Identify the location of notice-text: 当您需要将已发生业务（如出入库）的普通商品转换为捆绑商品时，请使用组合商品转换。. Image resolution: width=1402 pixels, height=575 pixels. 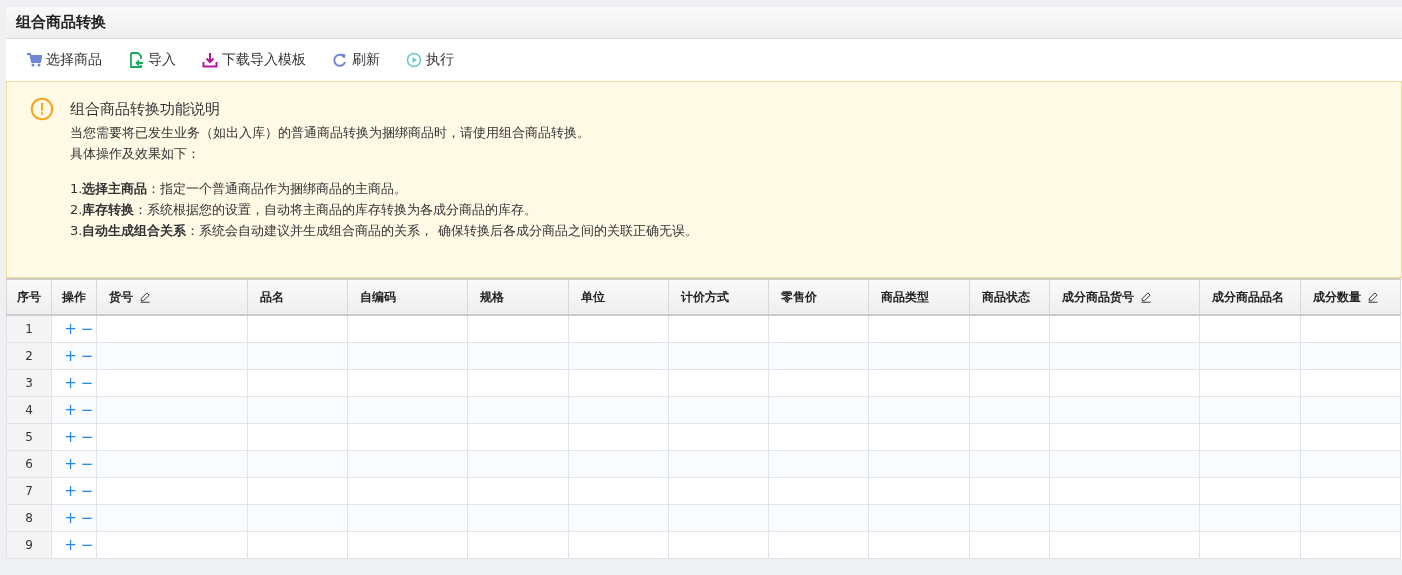
(330, 133).